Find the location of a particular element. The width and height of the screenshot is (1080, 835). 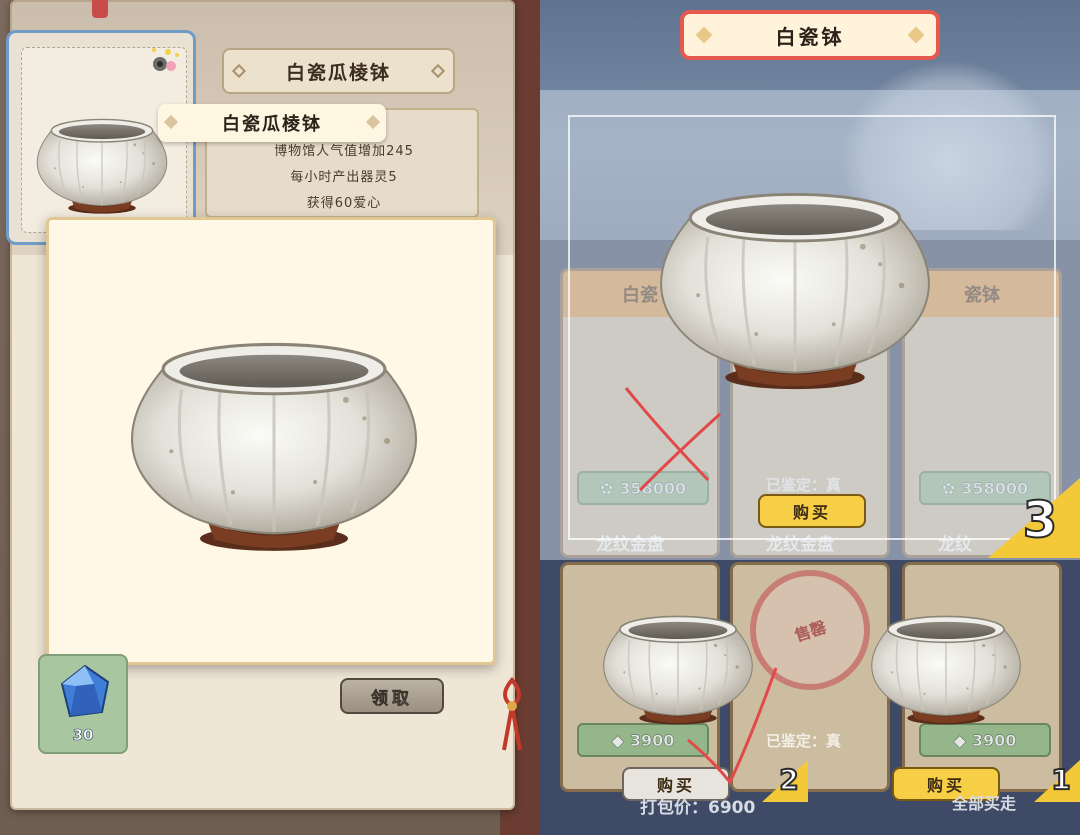

tooltip-title: 白瓷瓜棱钵 is located at coordinates (272, 124).